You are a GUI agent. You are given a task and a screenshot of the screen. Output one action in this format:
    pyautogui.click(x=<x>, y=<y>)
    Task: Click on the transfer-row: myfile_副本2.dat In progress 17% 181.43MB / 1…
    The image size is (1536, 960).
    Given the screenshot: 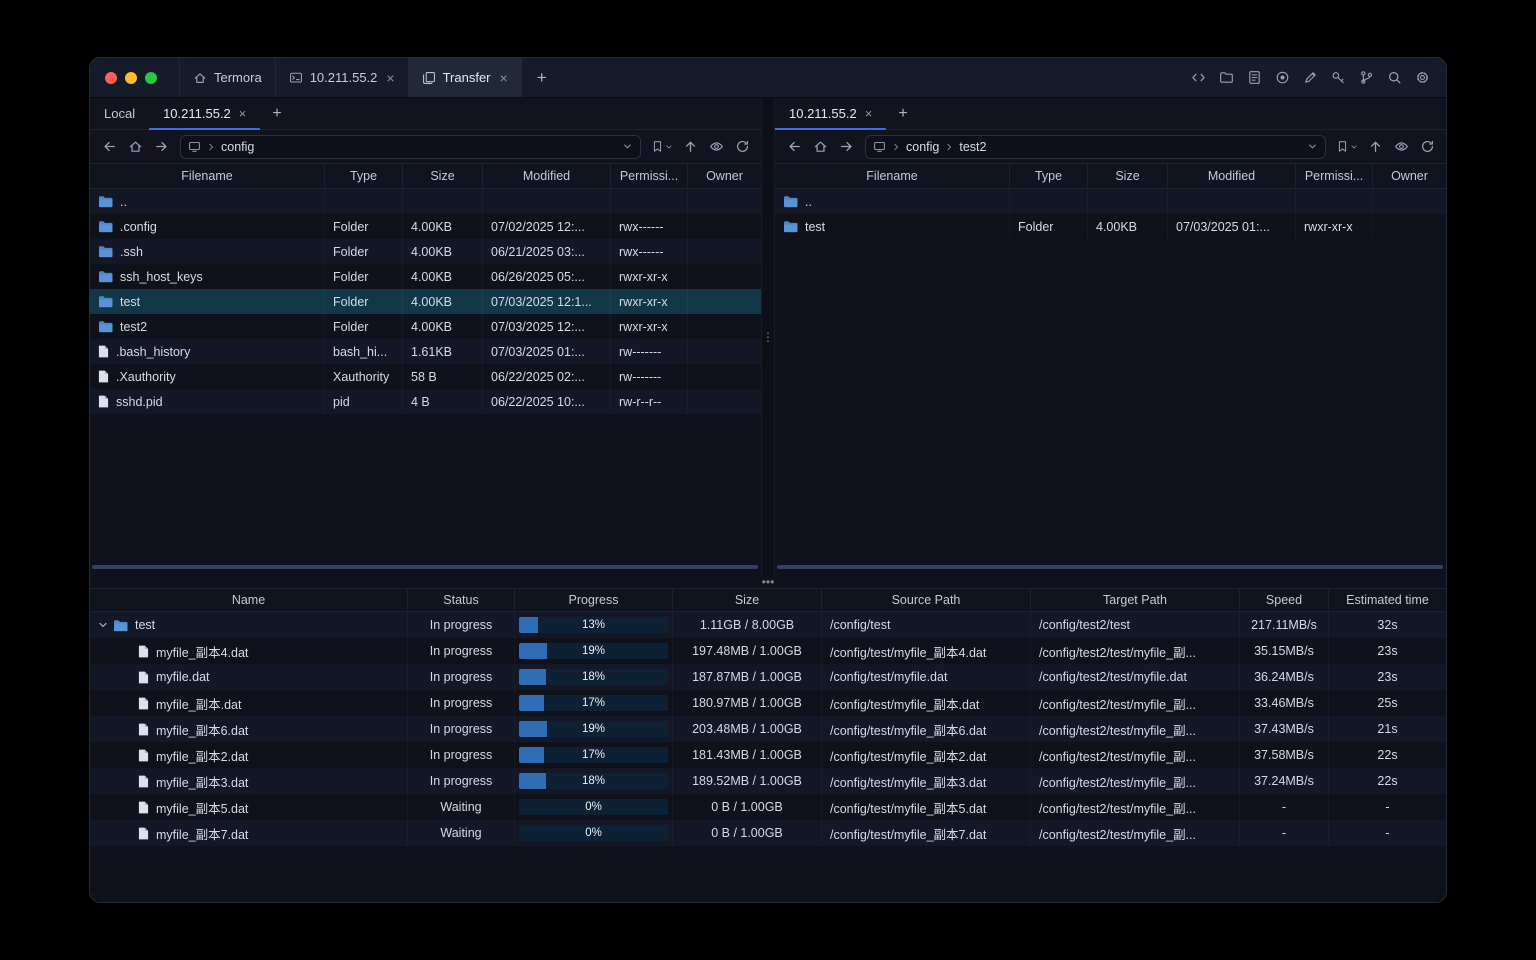 What is the action you would take?
    pyautogui.click(x=768, y=755)
    